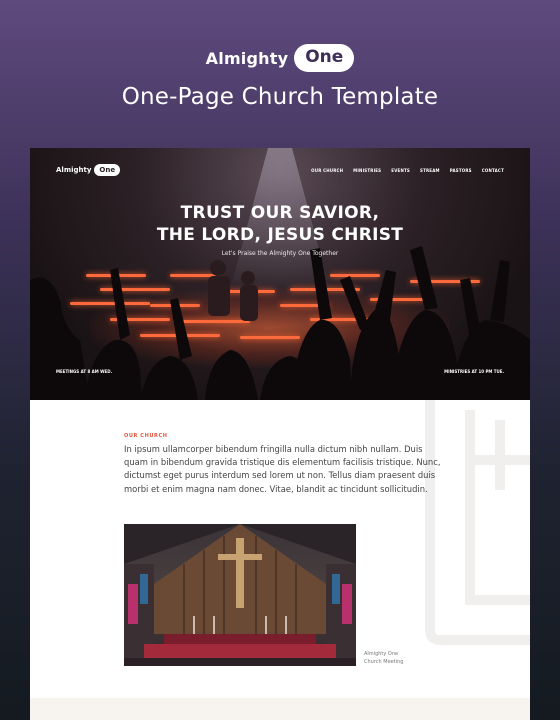 Image resolution: width=560 pixels, height=720 pixels. Describe the element at coordinates (84, 371) in the screenshot. I see `hero-meeting-note: MEETINGS AT 8 AM WED.` at that location.